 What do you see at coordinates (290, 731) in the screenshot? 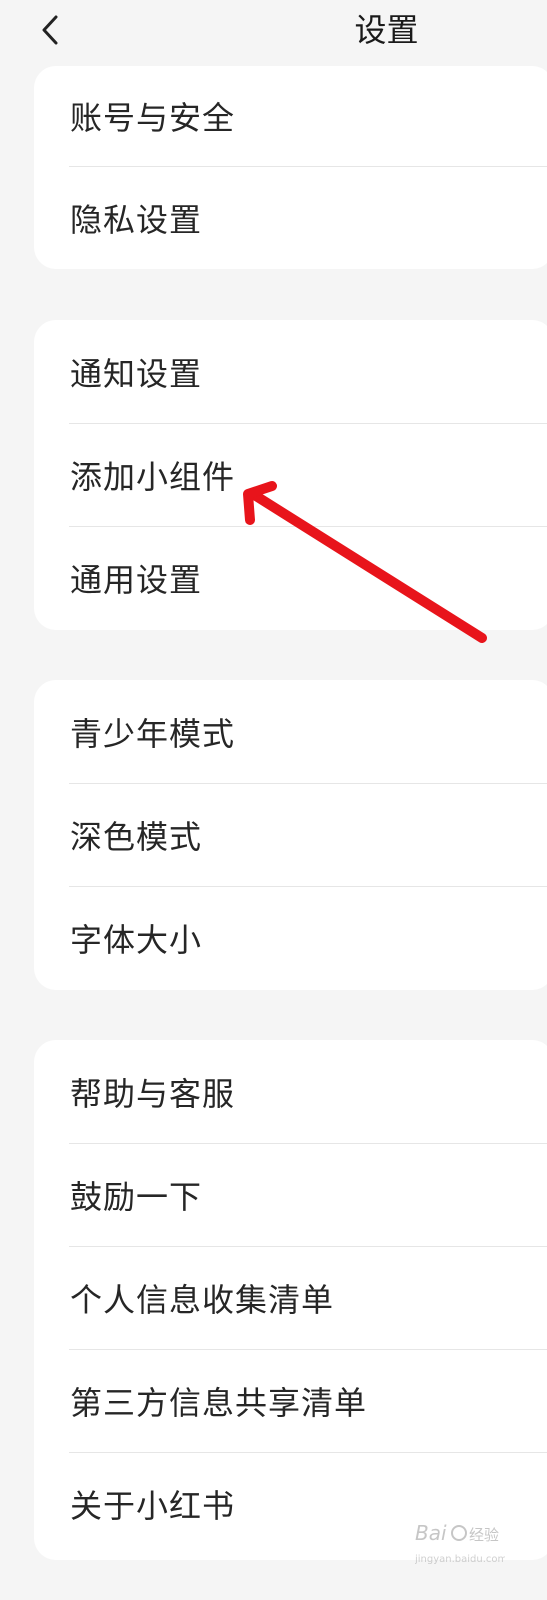
I see `settings-item-teen-mode: 青少年模式` at bounding box center [290, 731].